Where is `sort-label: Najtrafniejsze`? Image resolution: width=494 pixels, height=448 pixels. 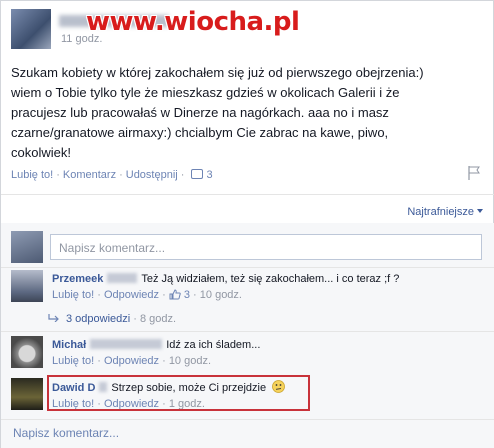
sort-label: Najtrafniejsze is located at coordinates (440, 212).